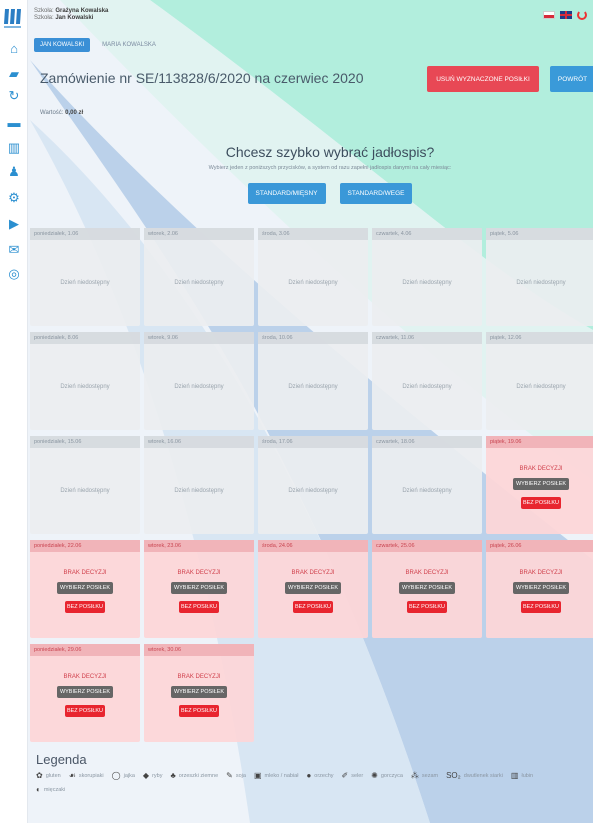 Image resolution: width=593 pixels, height=823 pixels. What do you see at coordinates (199, 650) in the screenshot?
I see `day-label: wtorek, 30.06` at bounding box center [199, 650].